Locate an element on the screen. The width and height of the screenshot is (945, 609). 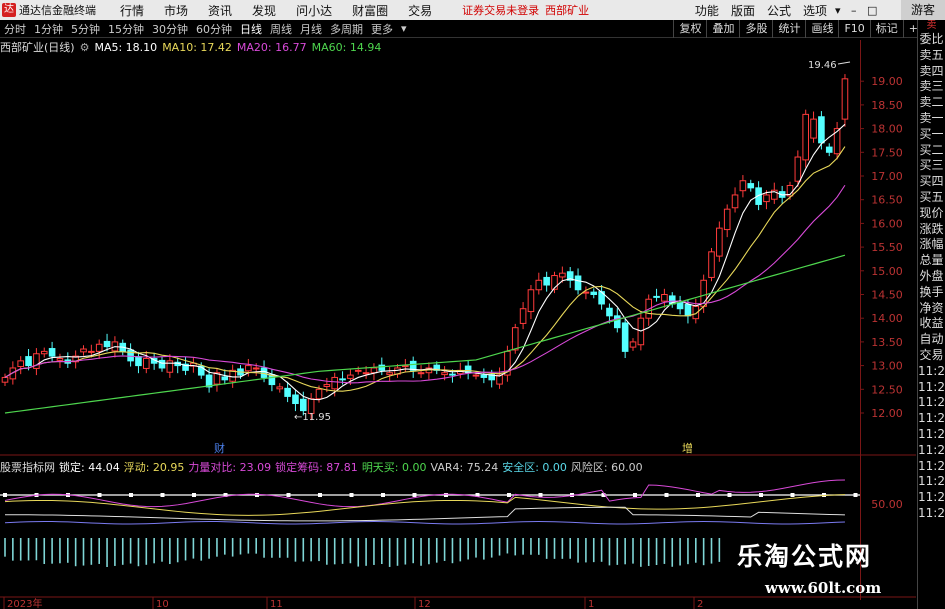
side-item: 外盘 is located at coordinates (931, 277).